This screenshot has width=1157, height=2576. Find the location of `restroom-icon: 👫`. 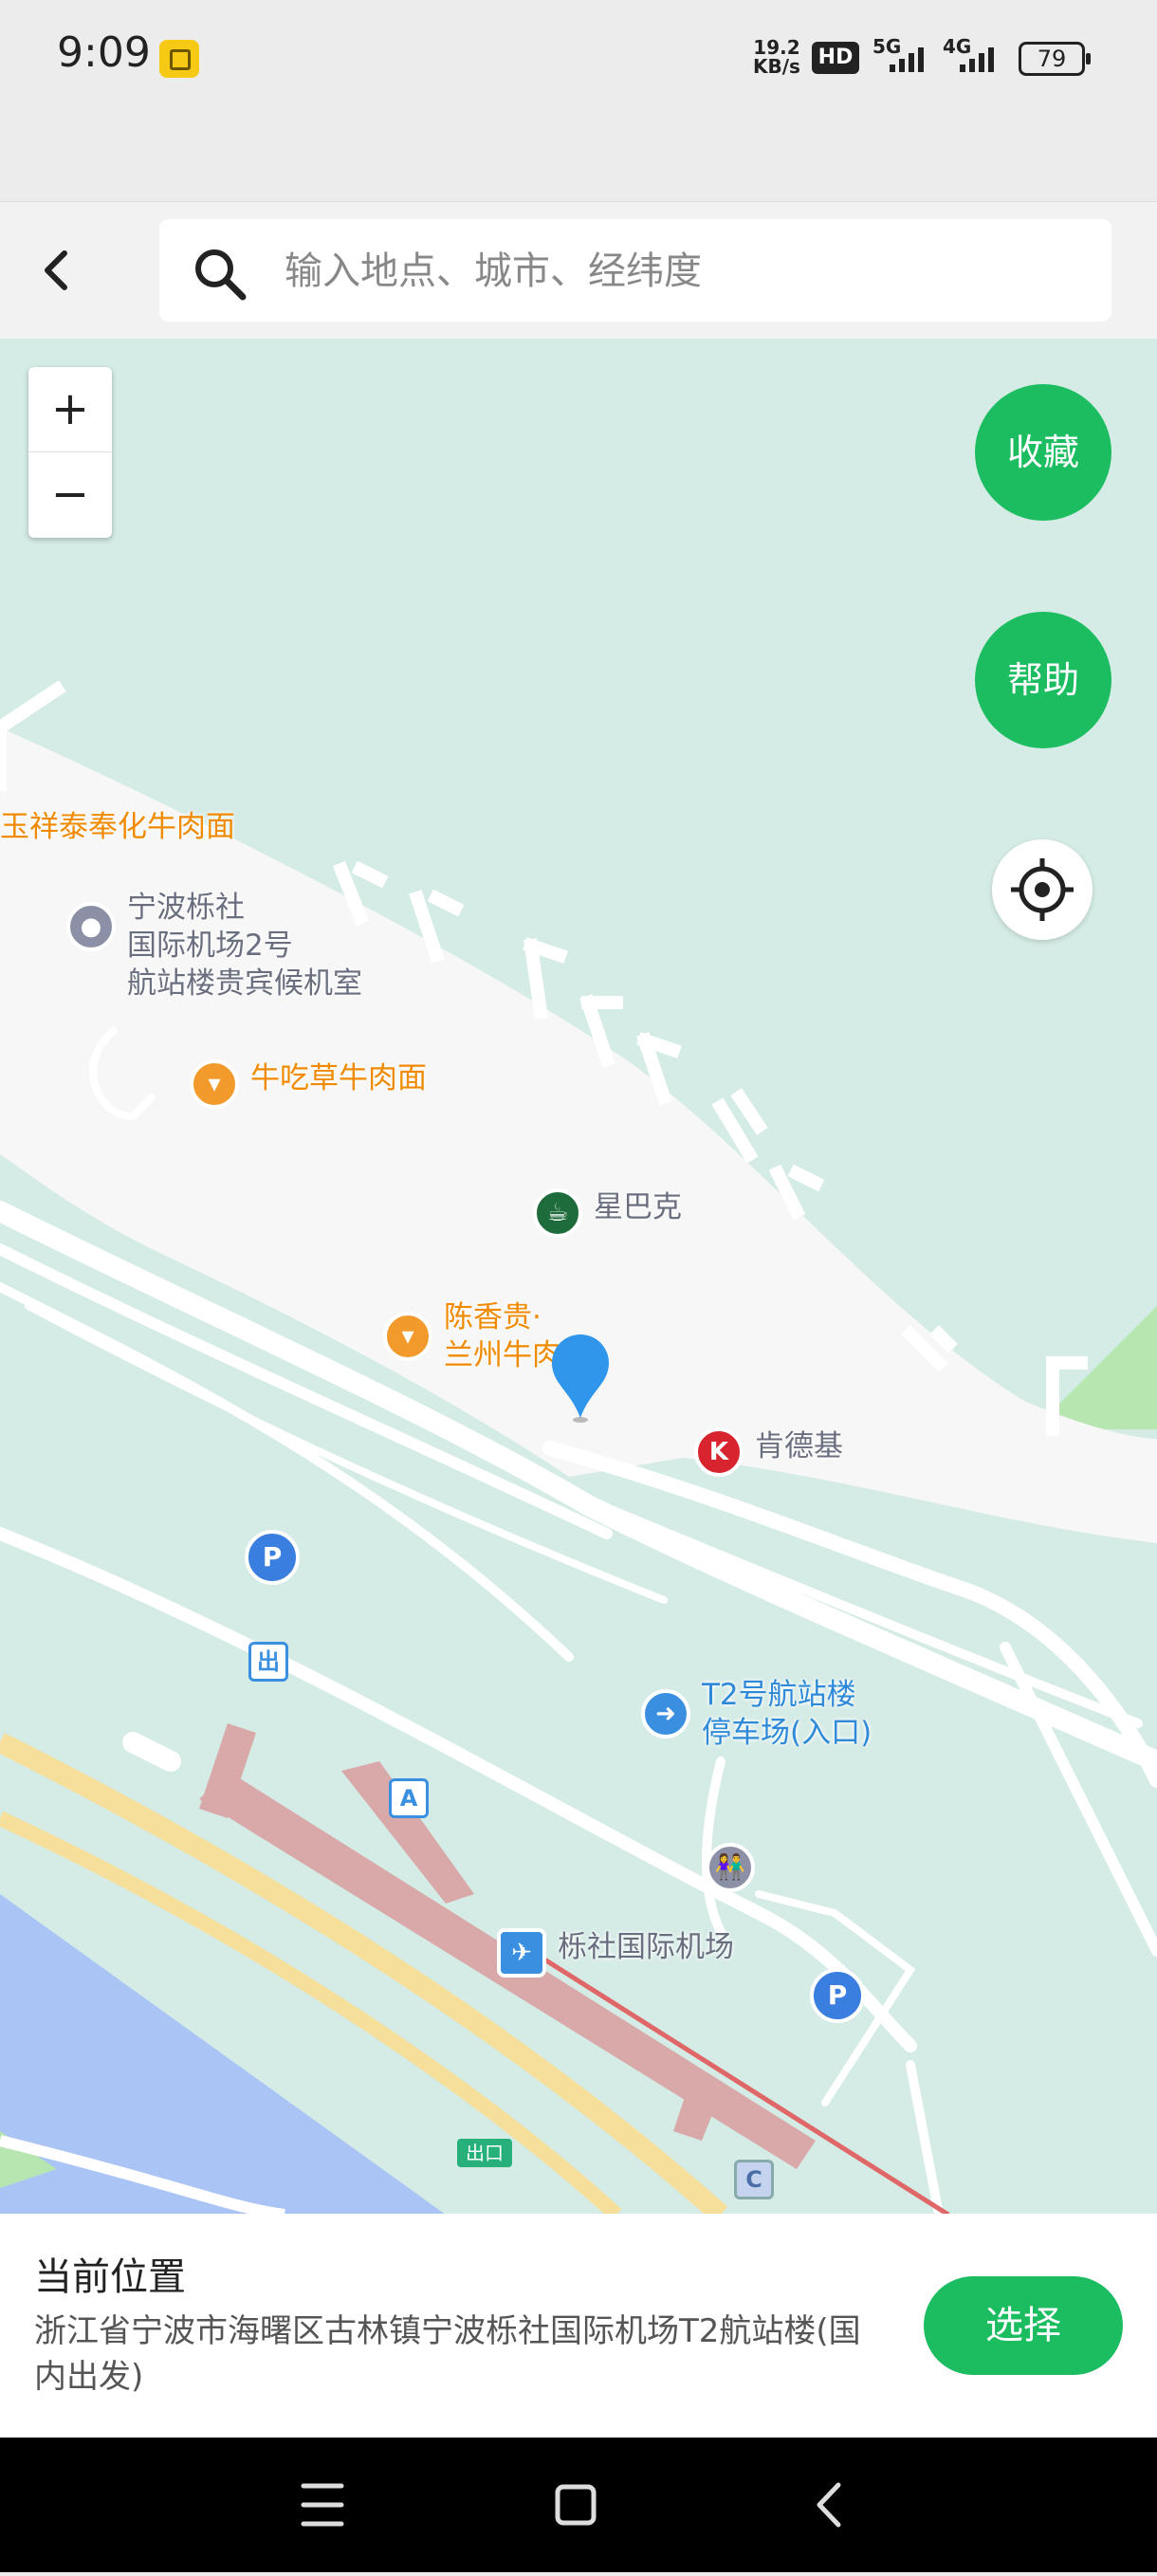

restroom-icon: 👫 is located at coordinates (730, 1867).